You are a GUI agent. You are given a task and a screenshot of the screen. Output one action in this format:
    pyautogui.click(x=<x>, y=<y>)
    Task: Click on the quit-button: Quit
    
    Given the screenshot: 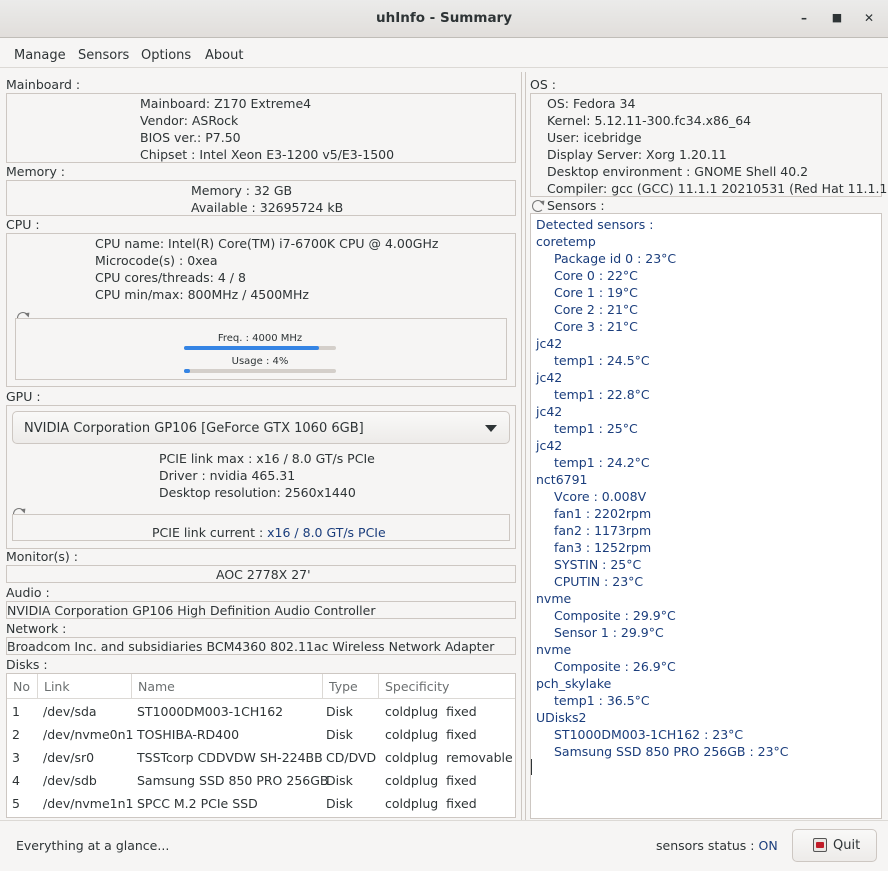 What is the action you would take?
    pyautogui.click(x=834, y=845)
    